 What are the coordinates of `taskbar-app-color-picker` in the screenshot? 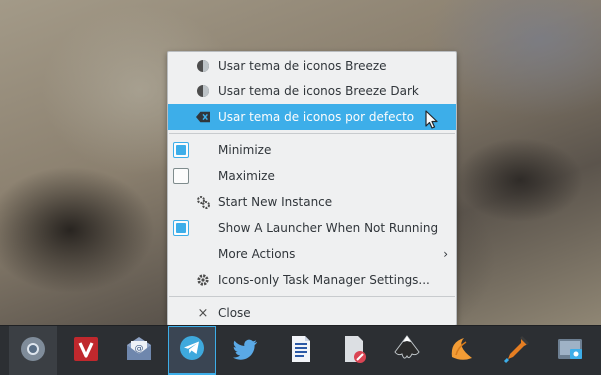 It's located at (516, 350).